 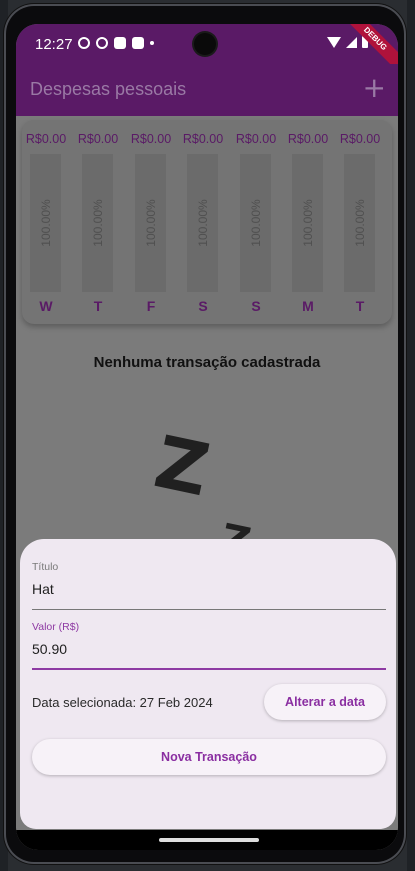 I want to click on value-field-value: 50.90, so click(x=209, y=649).